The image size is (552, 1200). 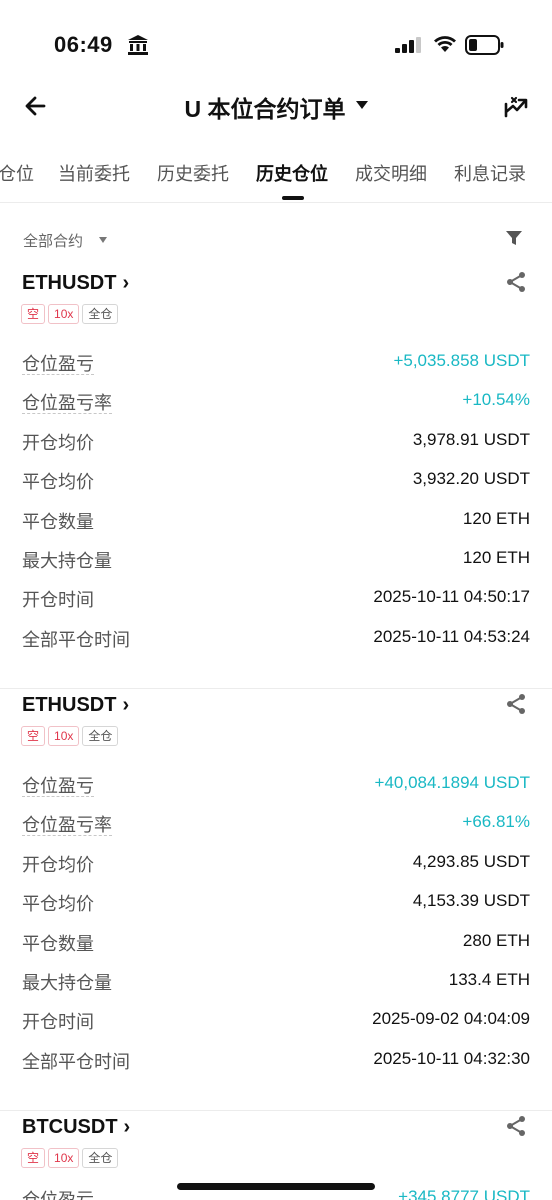 What do you see at coordinates (484, 45) in the screenshot?
I see `battery-icon` at bounding box center [484, 45].